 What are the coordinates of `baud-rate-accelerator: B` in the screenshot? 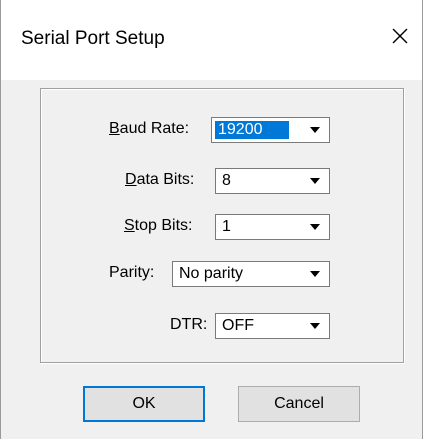 It's located at (114, 128).